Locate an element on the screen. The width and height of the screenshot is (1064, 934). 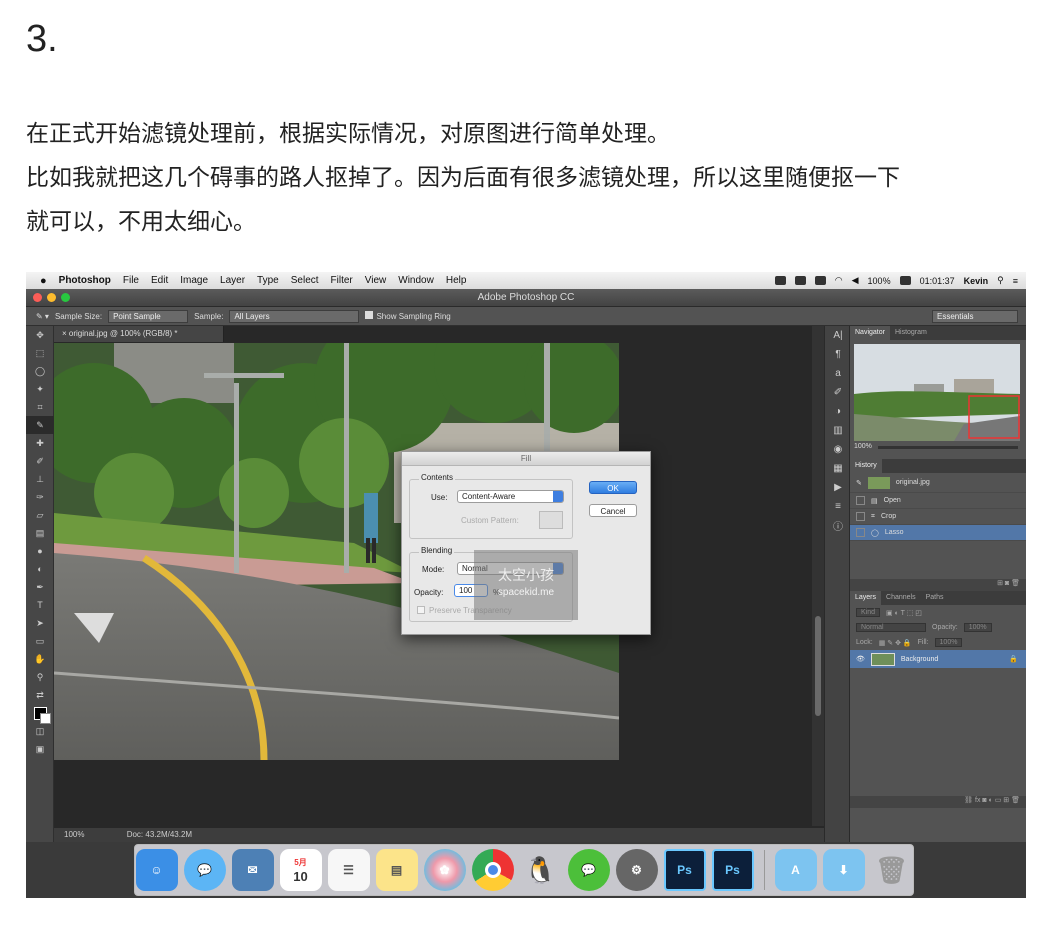
tab-paths: Paths is located at coordinates (935, 598).